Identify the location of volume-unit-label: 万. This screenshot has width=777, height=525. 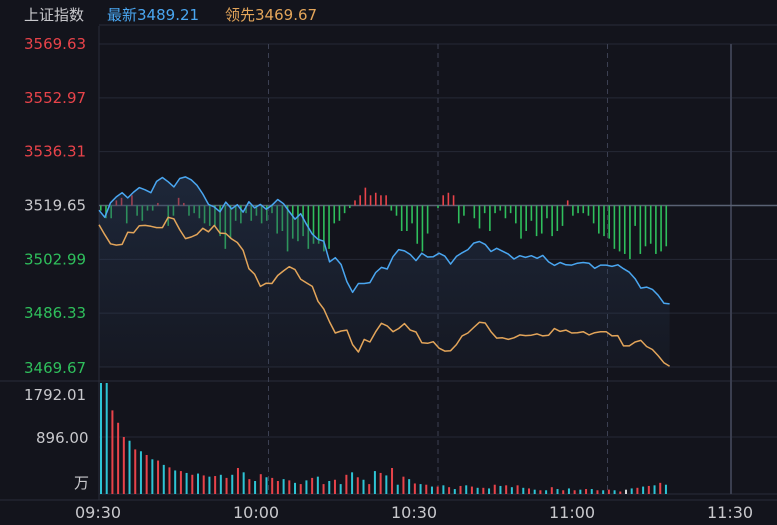
(81, 483).